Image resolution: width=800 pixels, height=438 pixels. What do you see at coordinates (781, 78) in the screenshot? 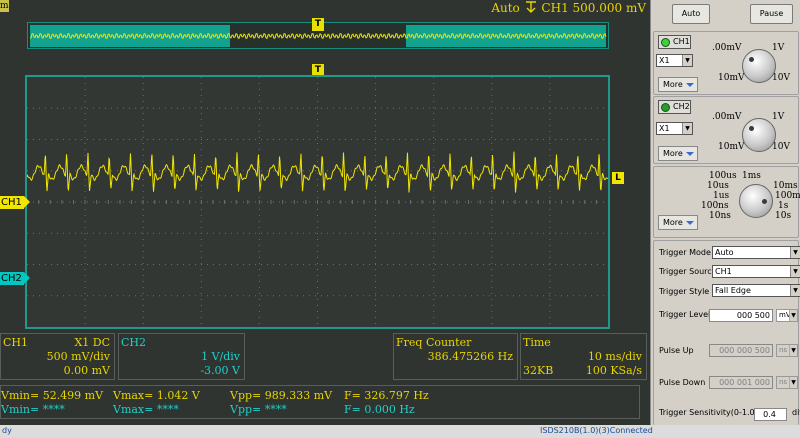
I see `ch1-knob-label-br: 10V` at bounding box center [781, 78].